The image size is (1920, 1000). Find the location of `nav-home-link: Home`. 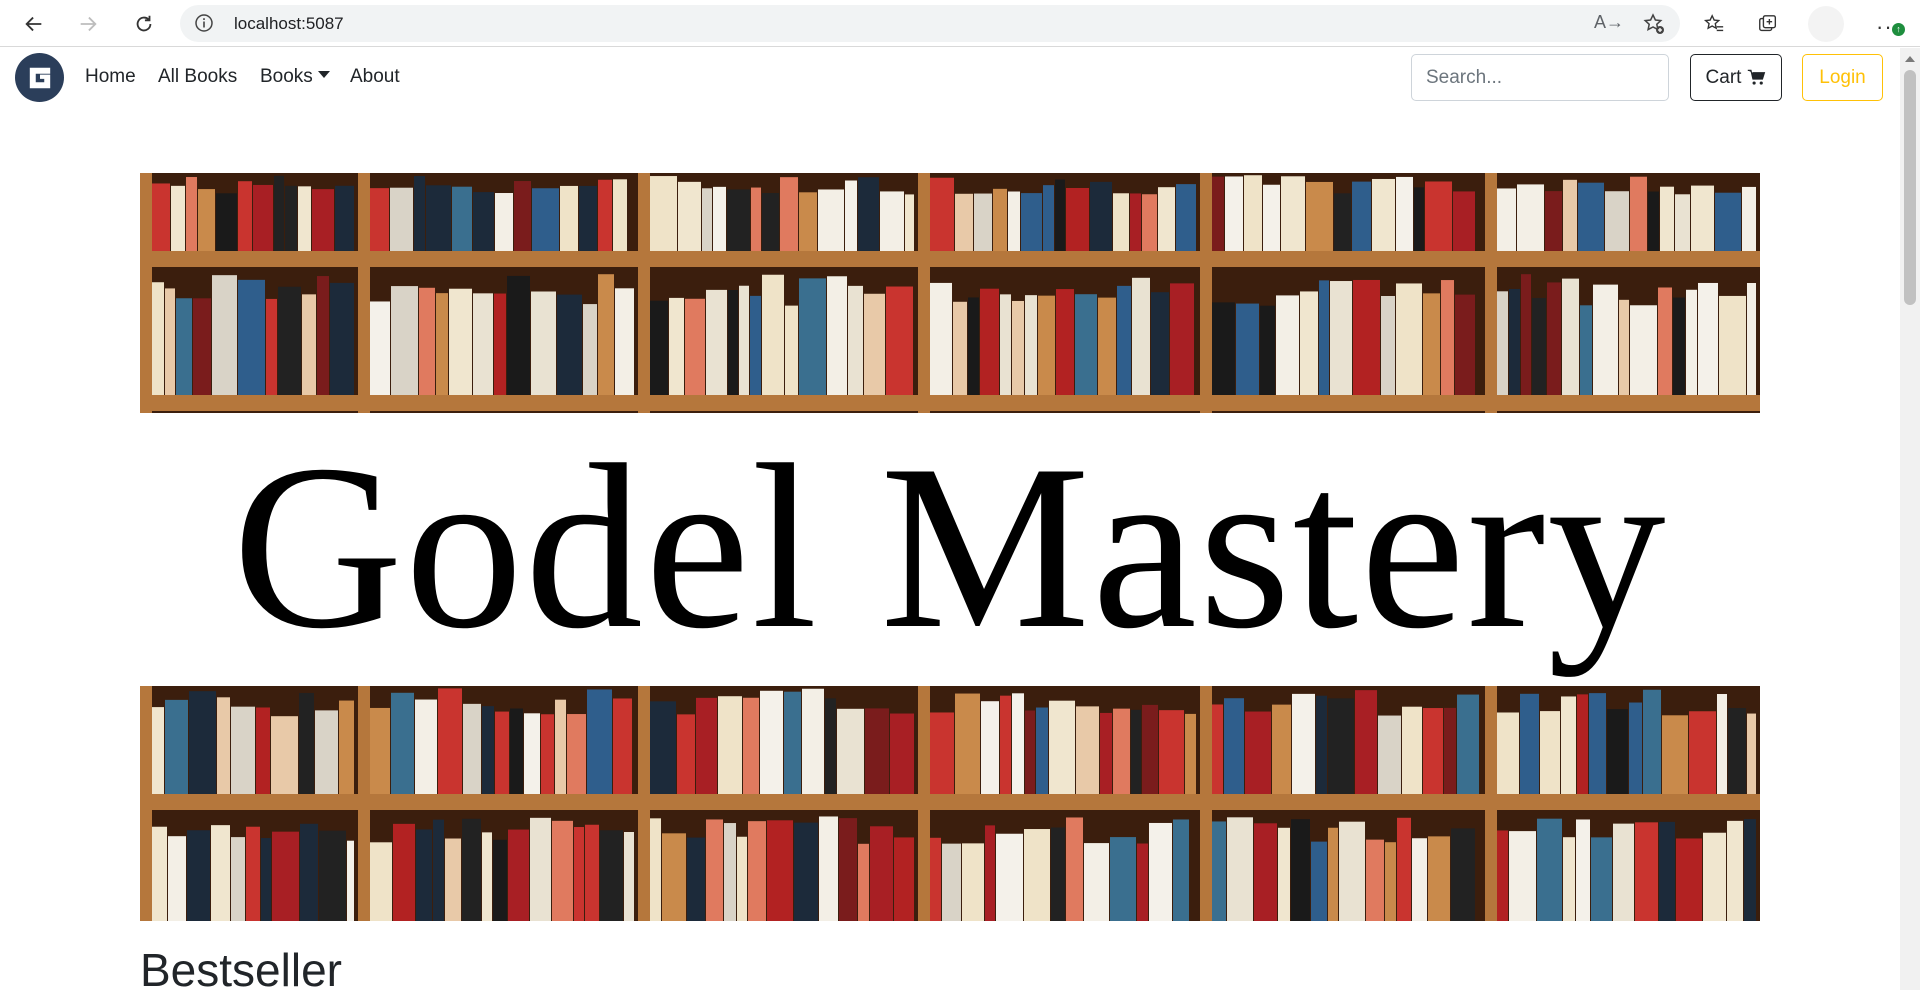

nav-home-link: Home is located at coordinates (110, 77).